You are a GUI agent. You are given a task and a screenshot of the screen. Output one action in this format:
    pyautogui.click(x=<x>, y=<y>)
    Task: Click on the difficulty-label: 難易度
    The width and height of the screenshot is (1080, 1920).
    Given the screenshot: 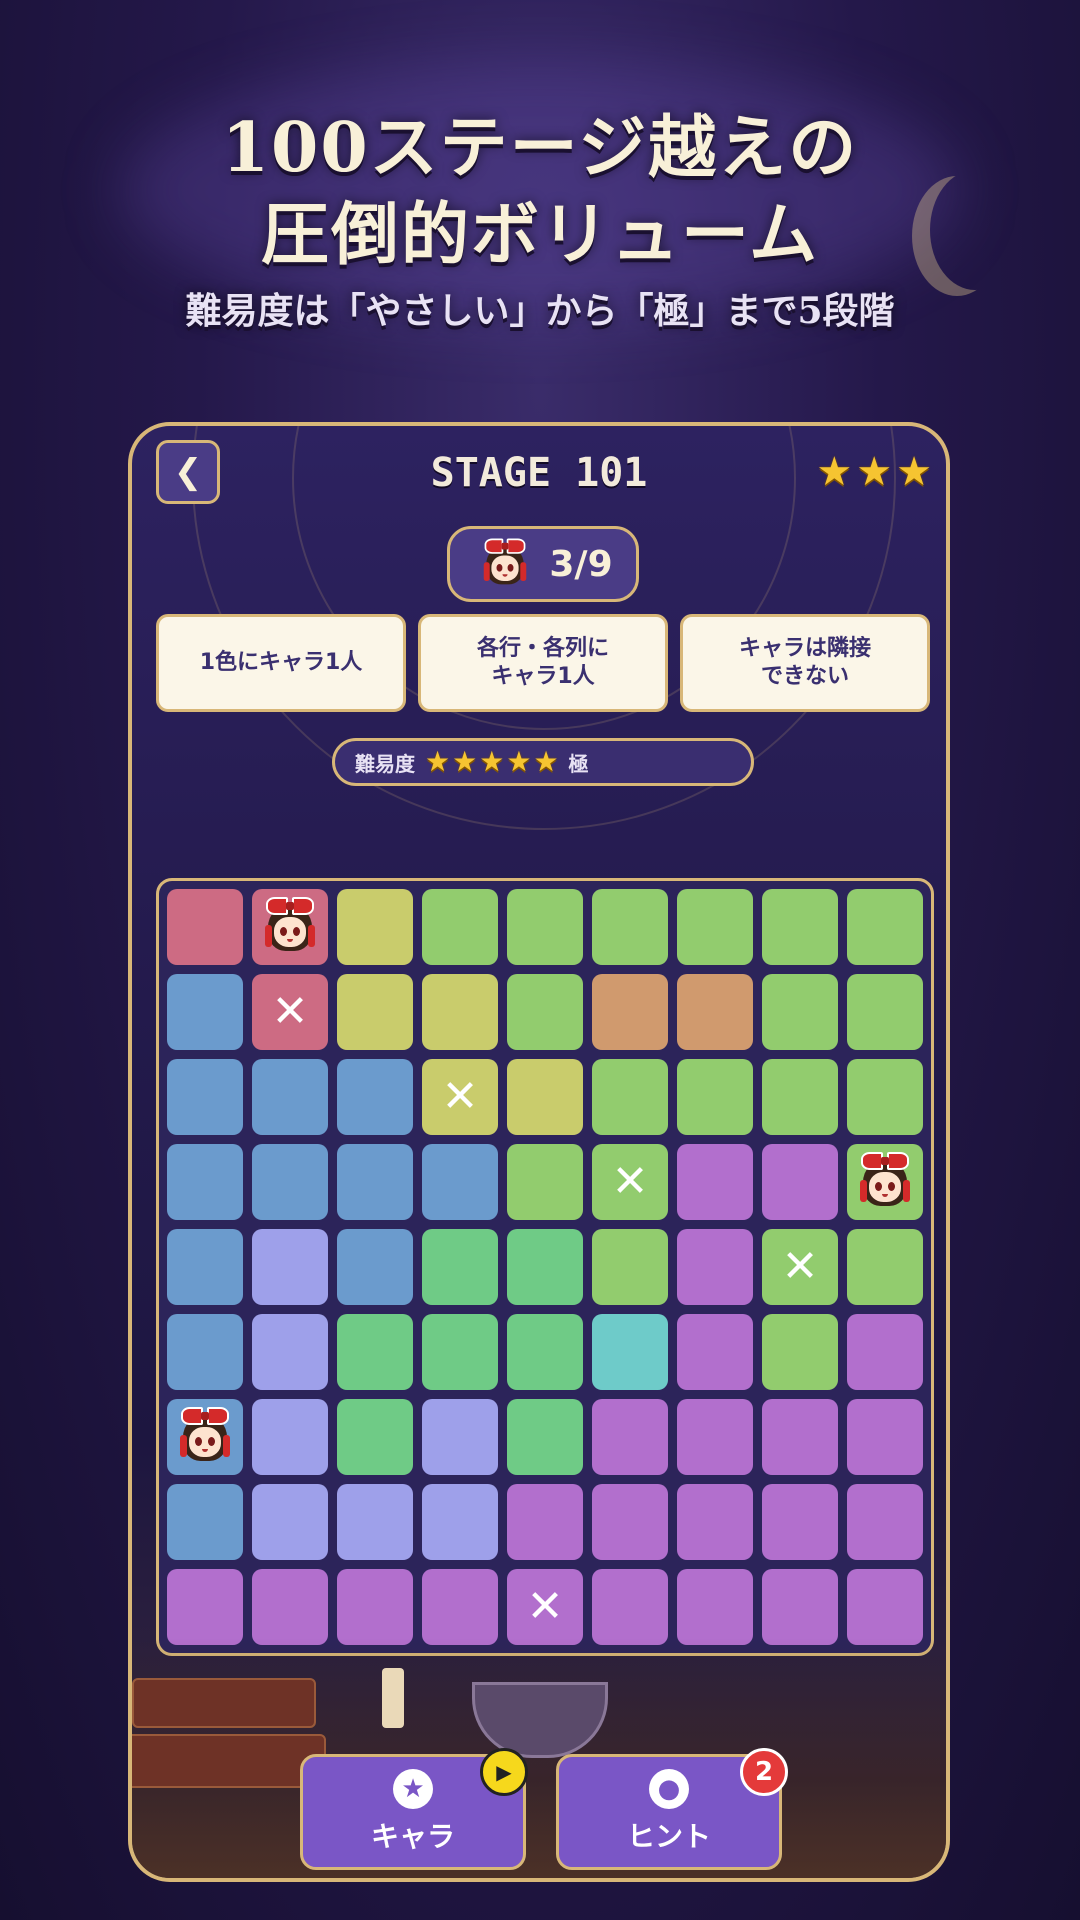 What is the action you would take?
    pyautogui.click(x=385, y=763)
    